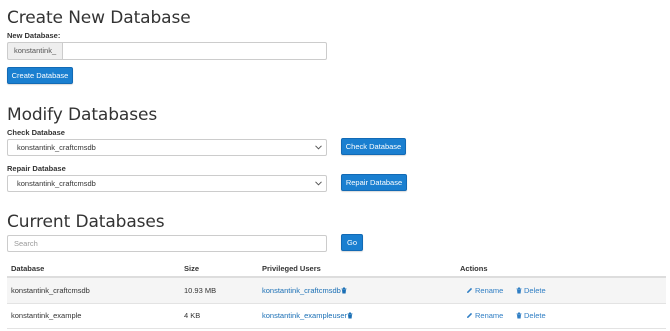 This screenshot has height=331, width=670. I want to click on database-name: konstantink_craftcmsdb, so click(50, 290).